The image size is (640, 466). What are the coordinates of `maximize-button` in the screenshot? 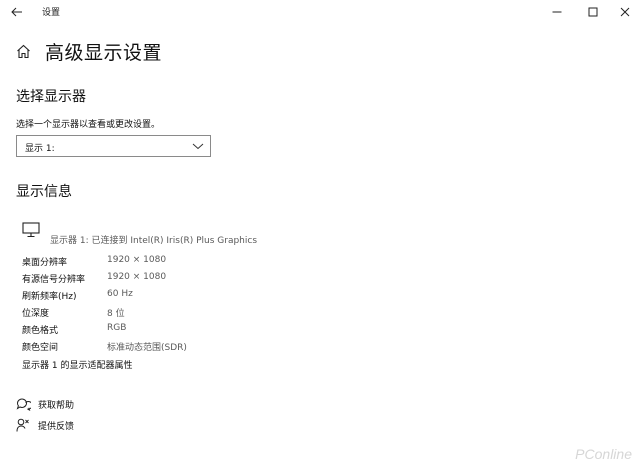 It's located at (593, 12).